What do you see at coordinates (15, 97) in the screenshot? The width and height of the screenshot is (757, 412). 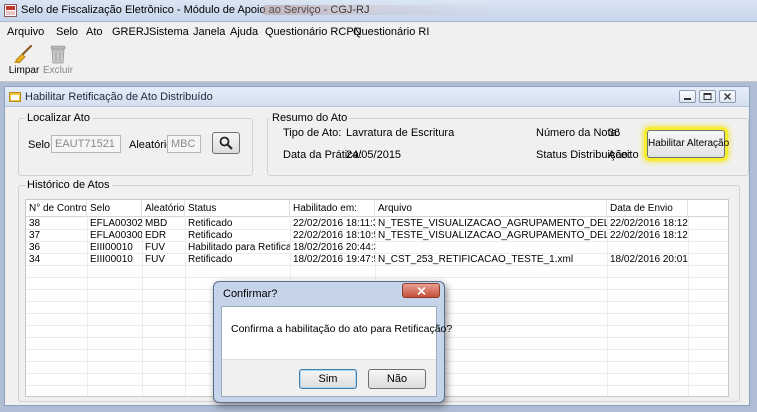 I see `form-icon` at bounding box center [15, 97].